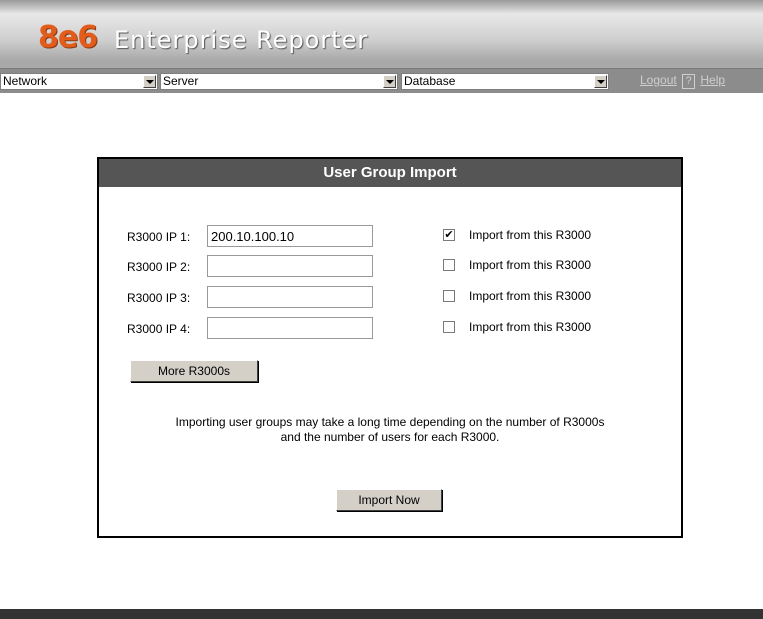 The height and width of the screenshot is (619, 763). Describe the element at coordinates (689, 81) in the screenshot. I see `help-icon: ?` at that location.